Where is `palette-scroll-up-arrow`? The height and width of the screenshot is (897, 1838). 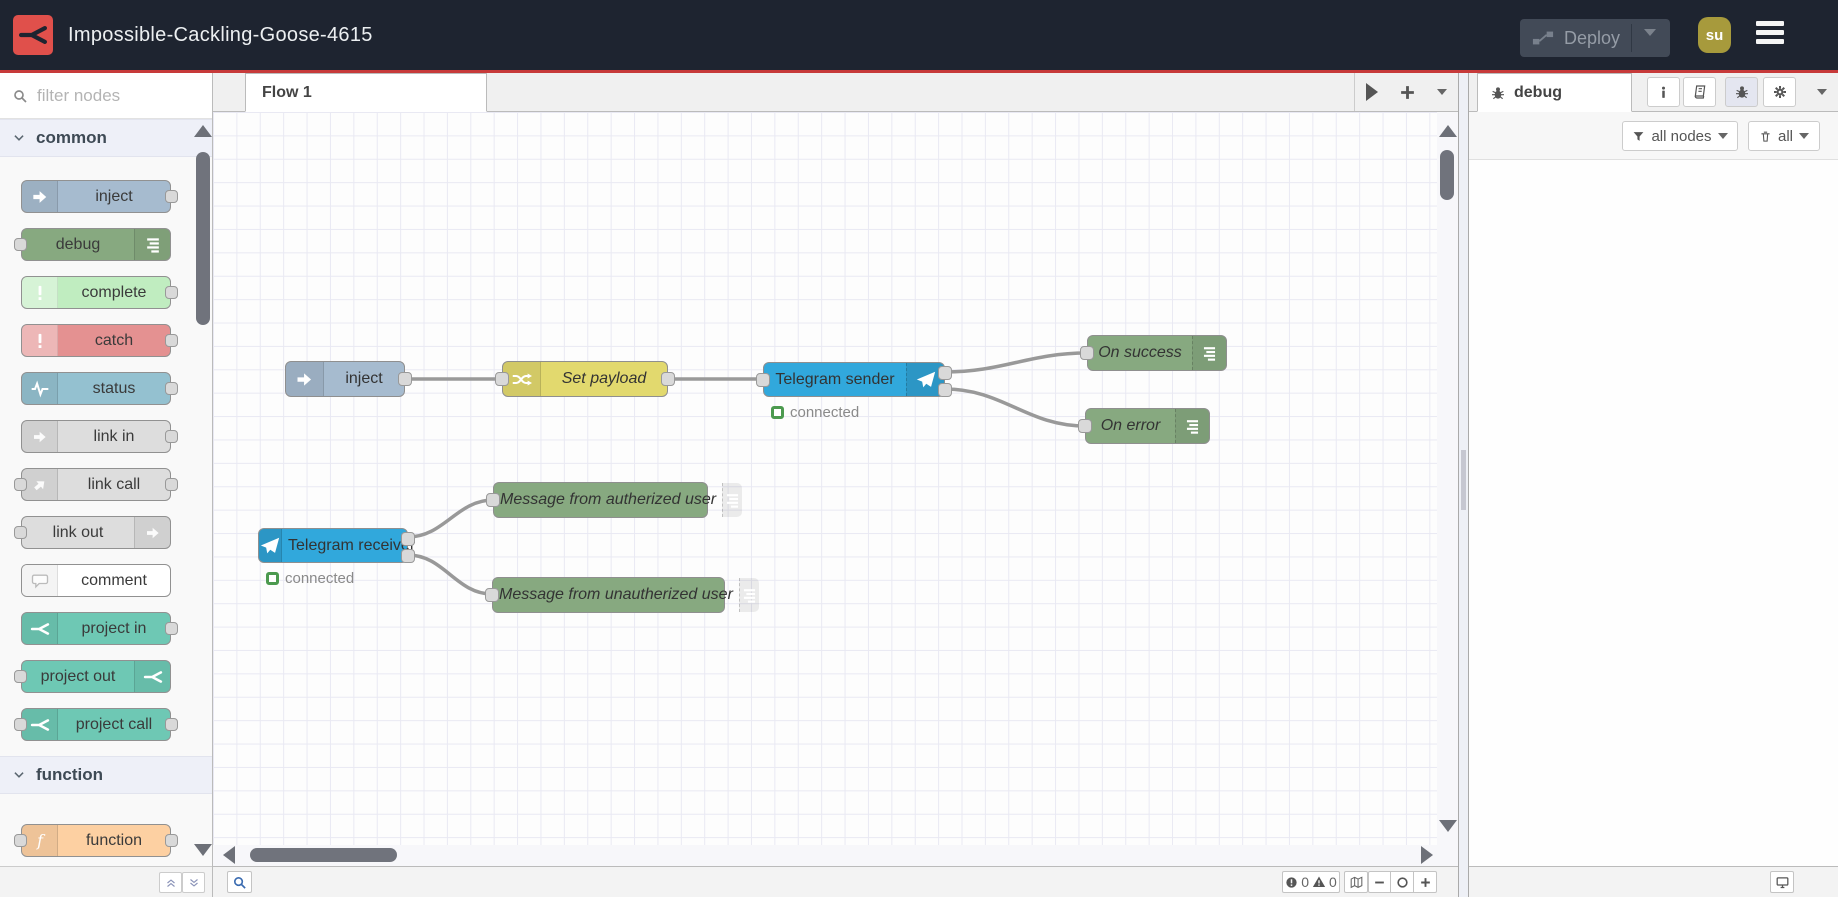
palette-scroll-up-arrow is located at coordinates (203, 131).